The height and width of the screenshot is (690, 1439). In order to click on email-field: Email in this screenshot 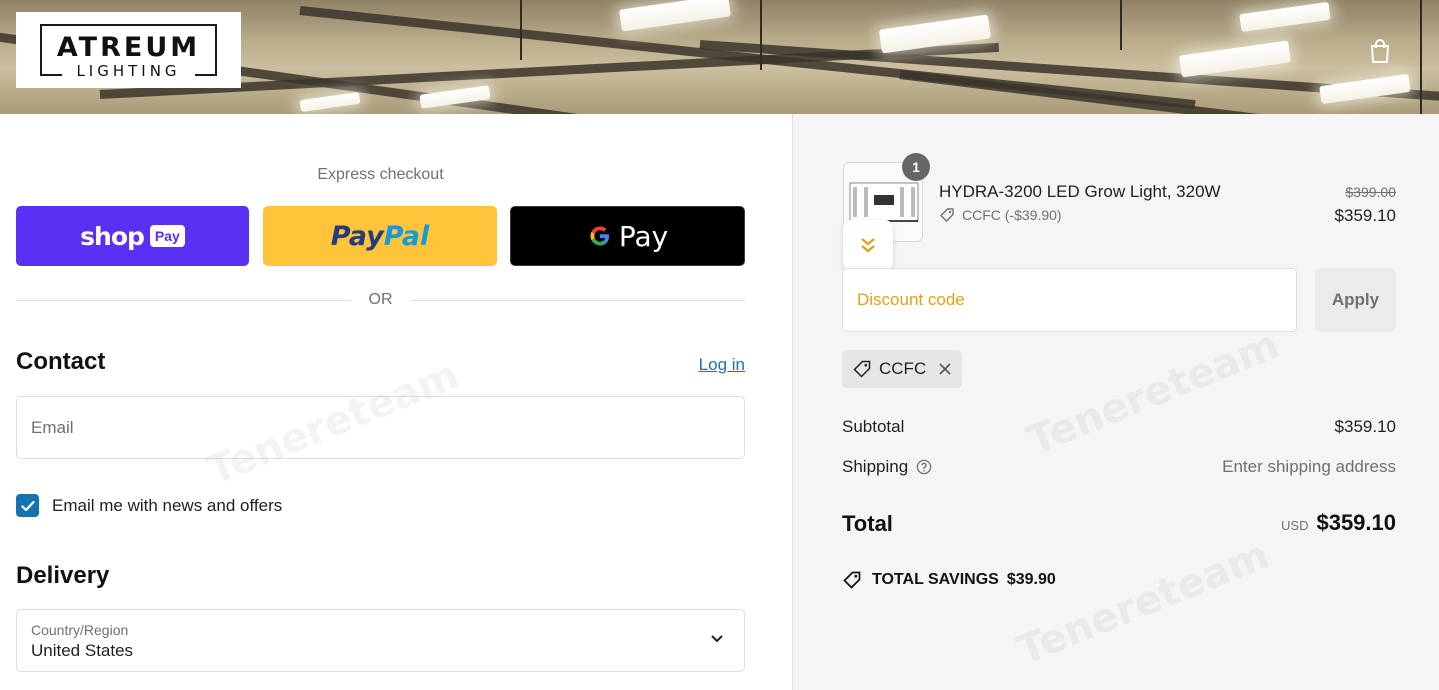, I will do `click(380, 427)`.